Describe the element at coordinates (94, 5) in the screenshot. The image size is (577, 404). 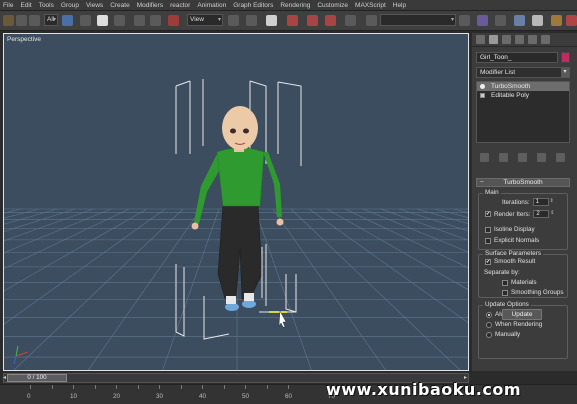
I see `menu-item-views: Views` at that location.